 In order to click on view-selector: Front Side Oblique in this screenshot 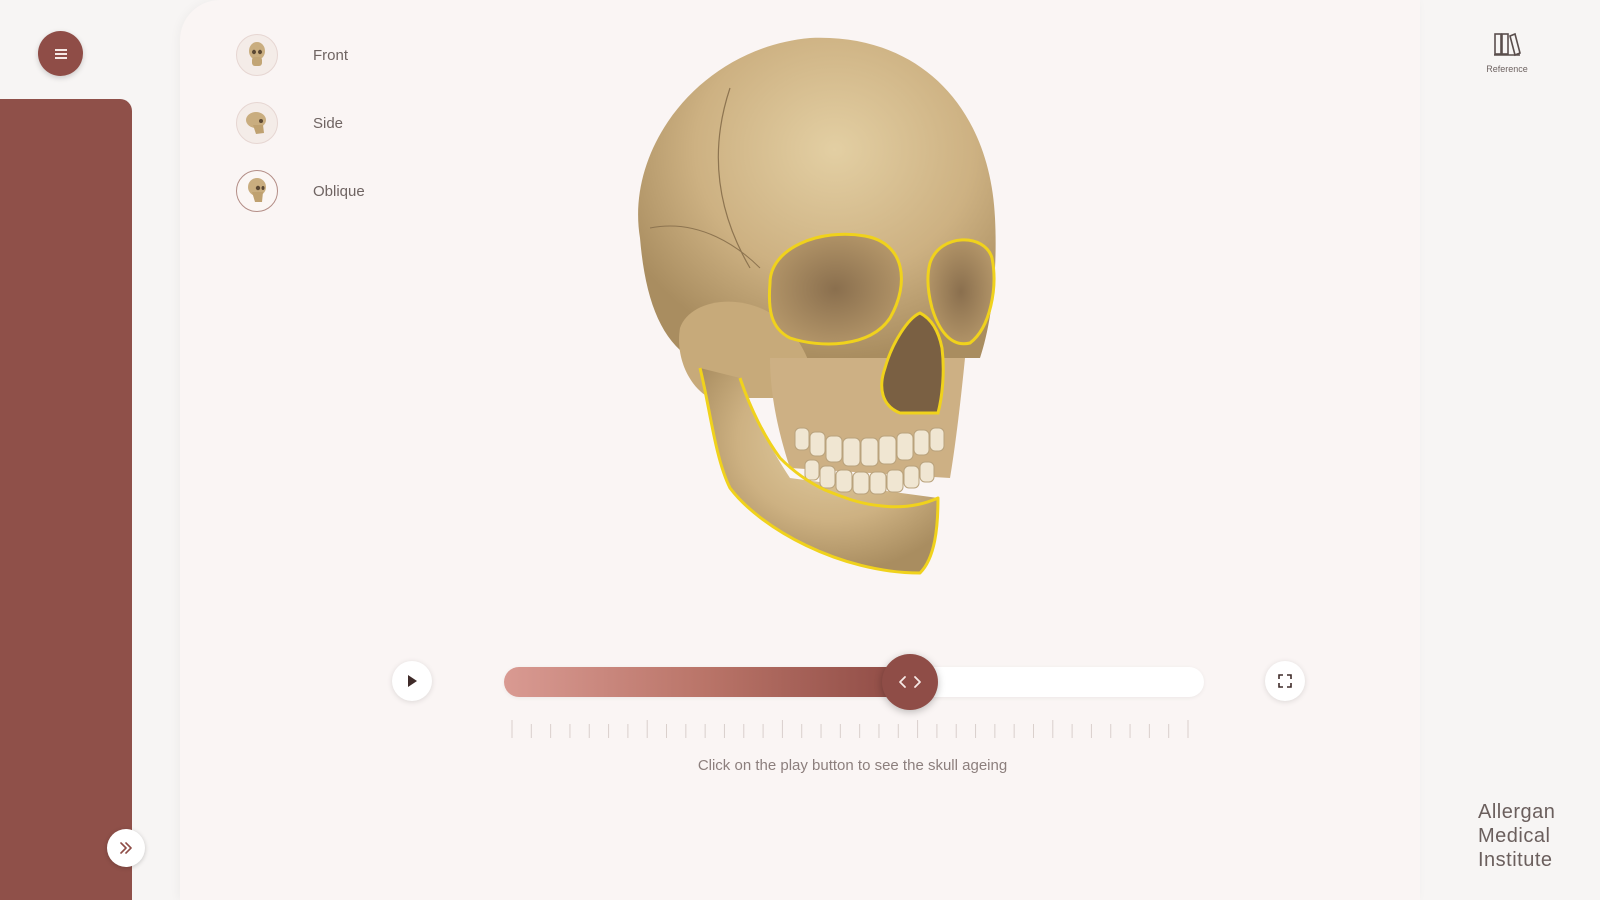, I will do `click(300, 123)`.